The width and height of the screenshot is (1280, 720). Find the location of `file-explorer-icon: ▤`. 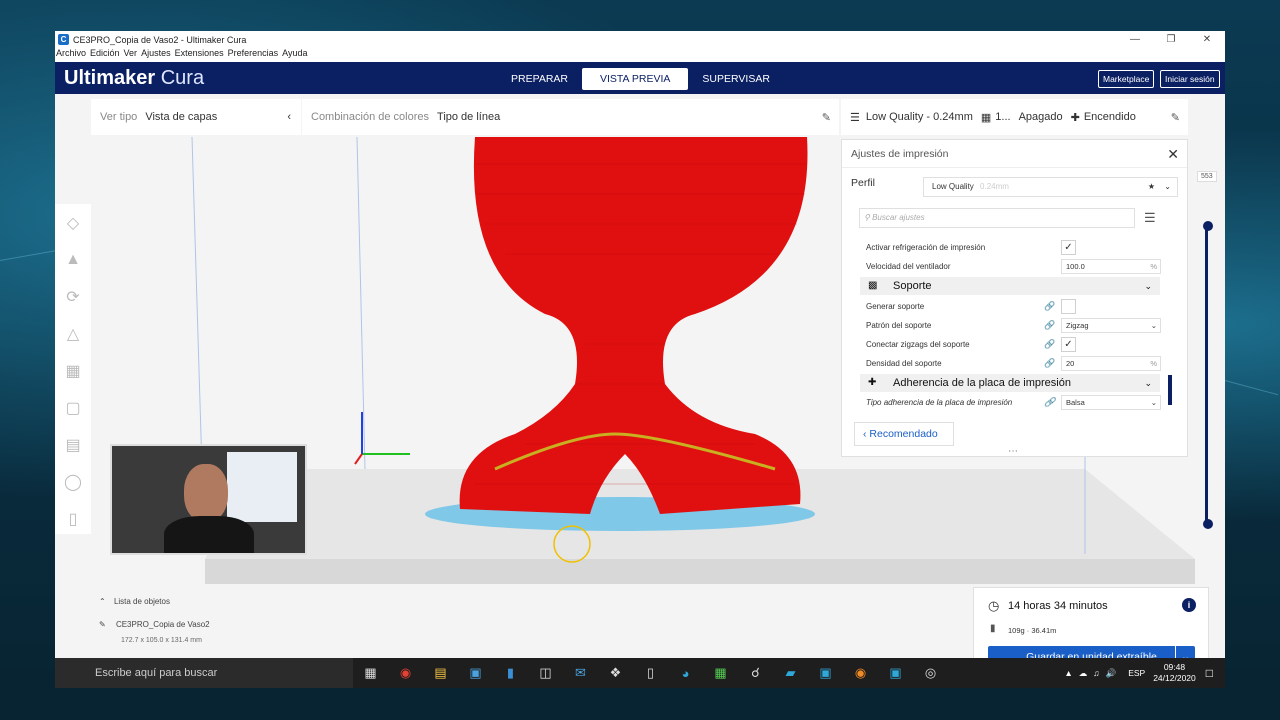

file-explorer-icon: ▤ is located at coordinates (440, 673).